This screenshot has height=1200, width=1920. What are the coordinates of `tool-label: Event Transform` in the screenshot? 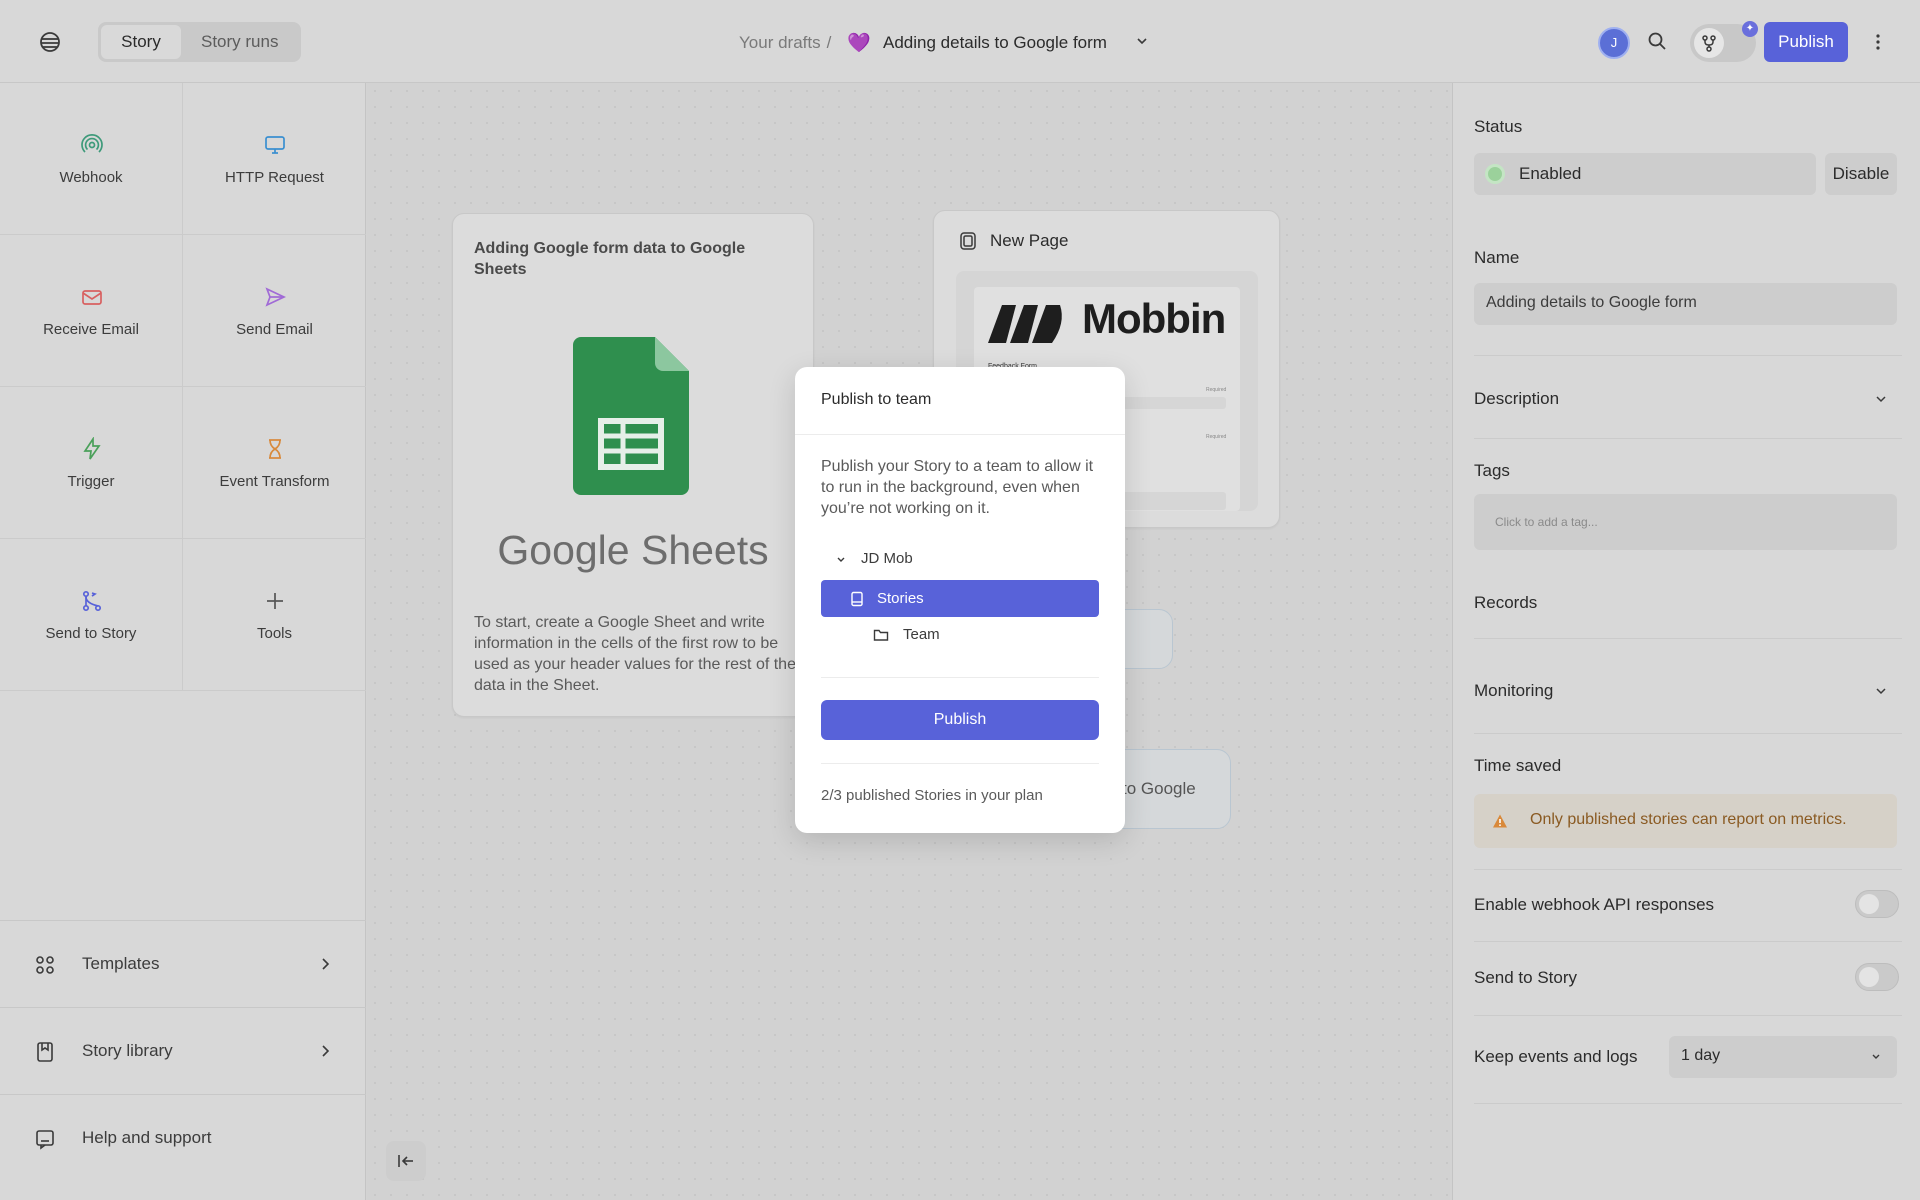 It's located at (274, 481).